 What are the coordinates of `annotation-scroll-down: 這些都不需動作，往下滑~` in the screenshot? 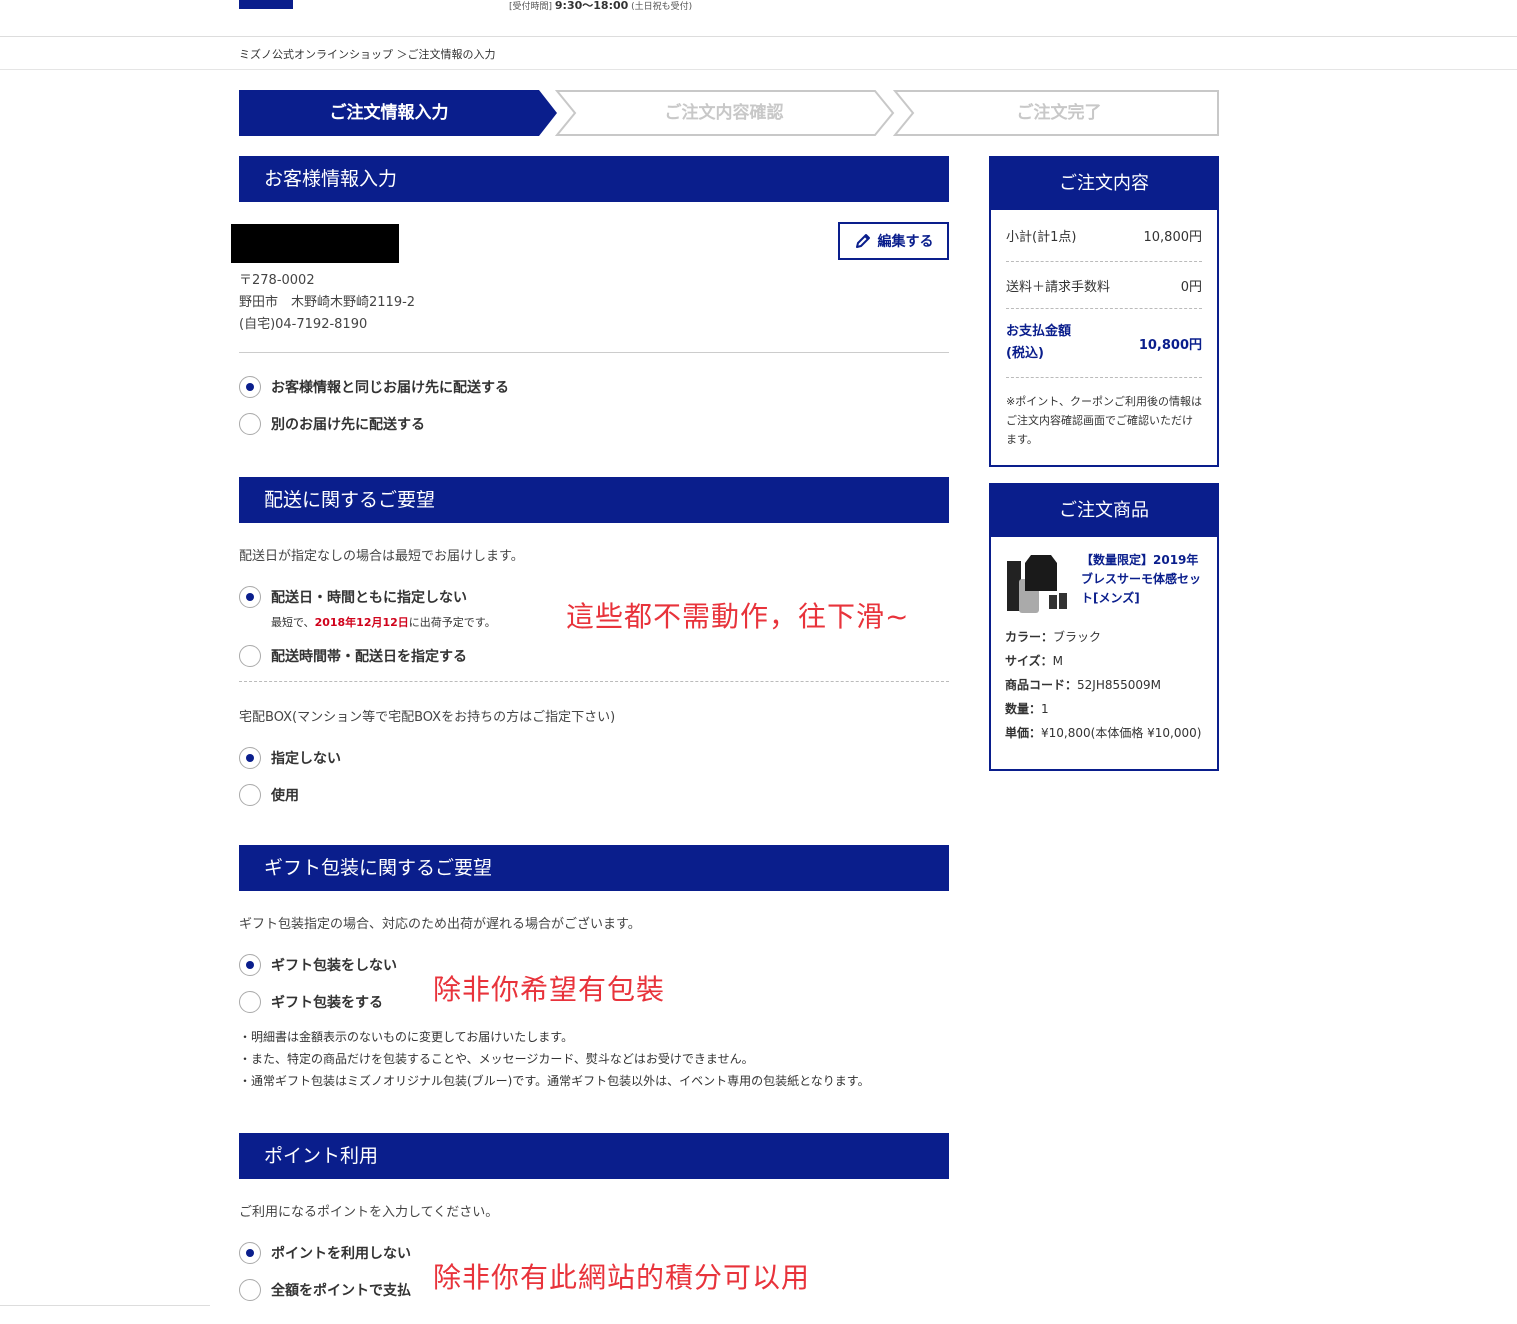 It's located at (738, 616).